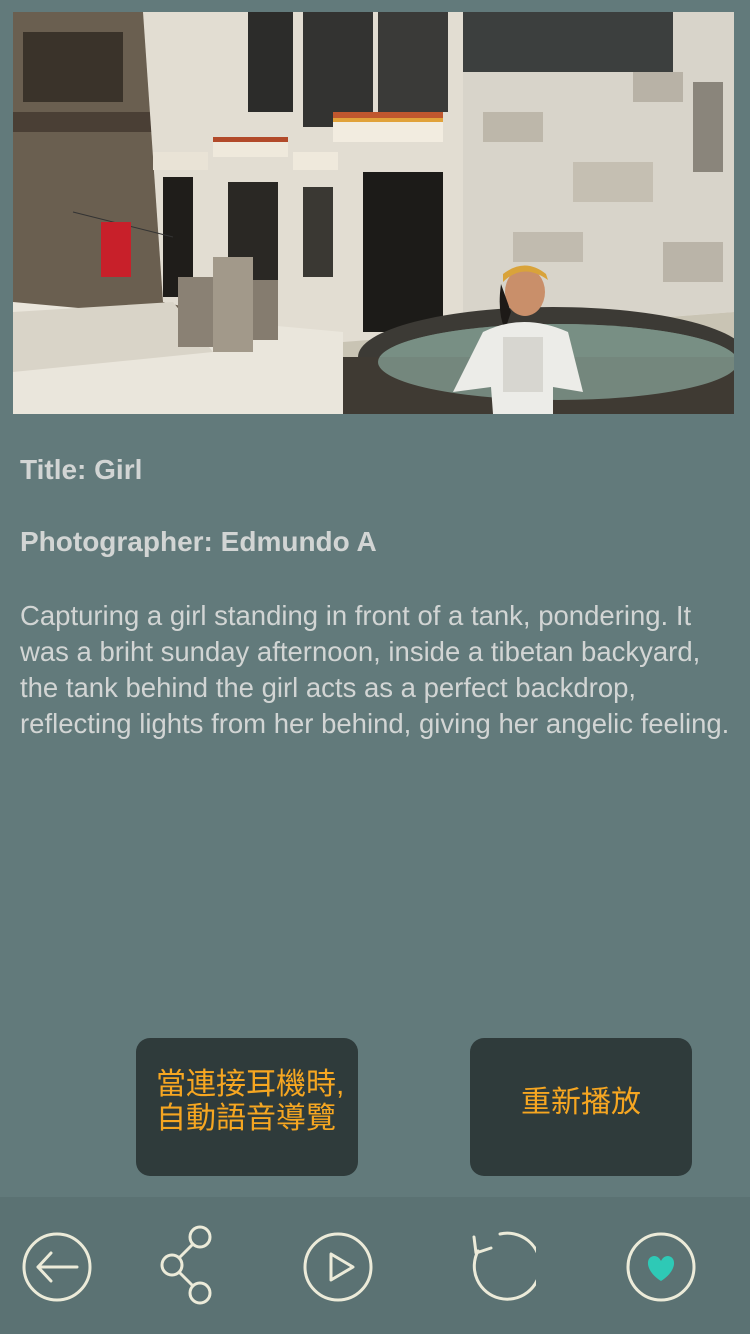 This screenshot has height=1334, width=750. I want to click on share-icon, so click(186, 1265).